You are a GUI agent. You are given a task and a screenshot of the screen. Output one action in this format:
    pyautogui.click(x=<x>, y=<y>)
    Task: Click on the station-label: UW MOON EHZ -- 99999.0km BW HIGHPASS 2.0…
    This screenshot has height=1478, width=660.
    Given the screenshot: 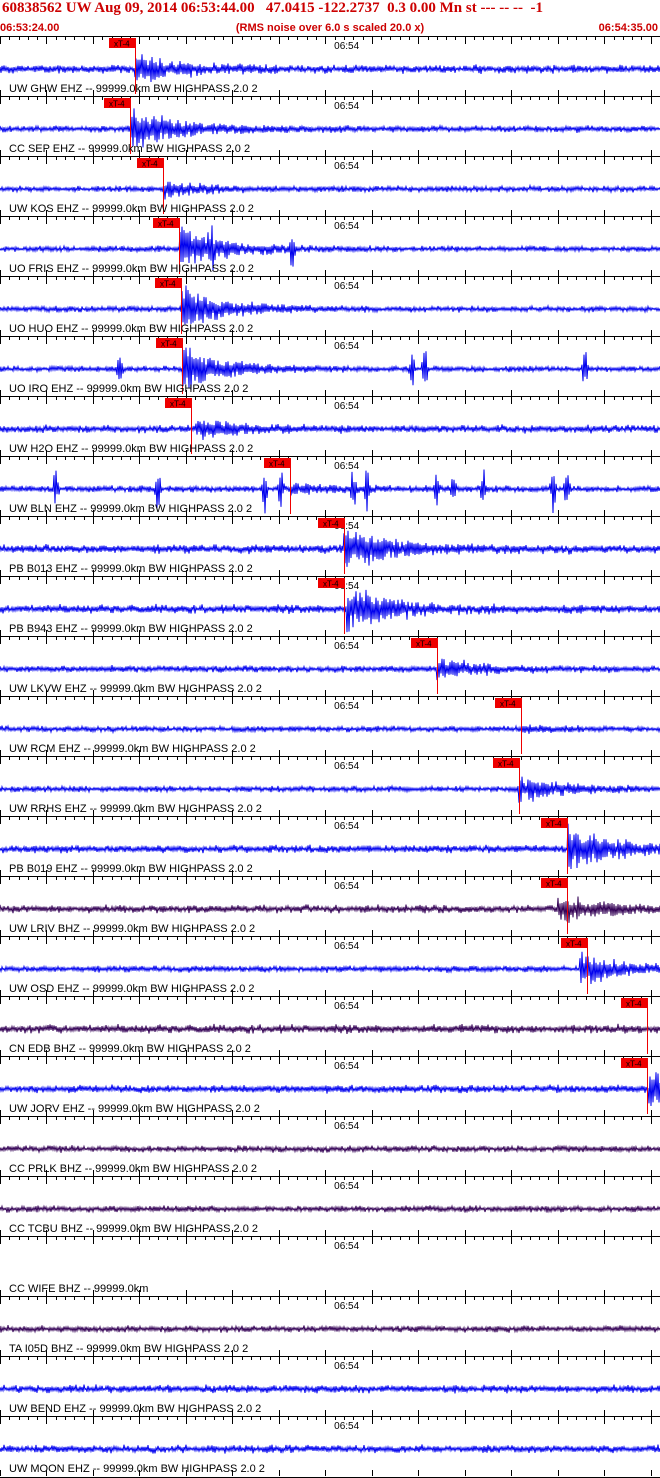 What is the action you would take?
    pyautogui.click(x=137, y=1469)
    